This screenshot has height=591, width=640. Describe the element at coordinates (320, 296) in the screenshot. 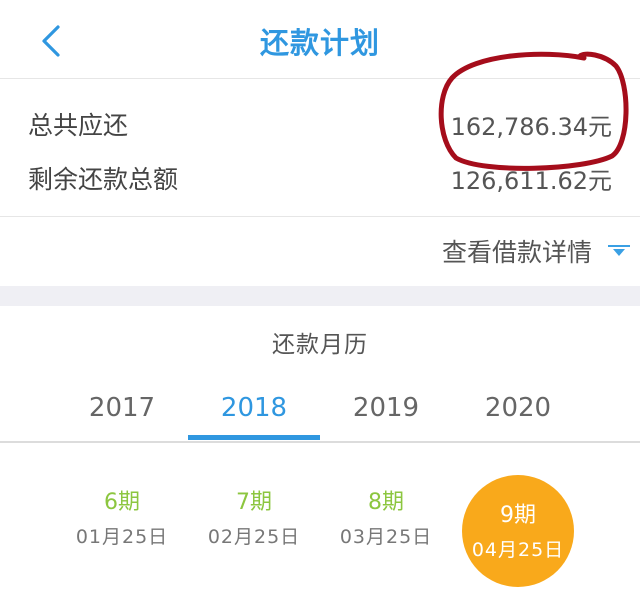

I see `section-divider` at that location.